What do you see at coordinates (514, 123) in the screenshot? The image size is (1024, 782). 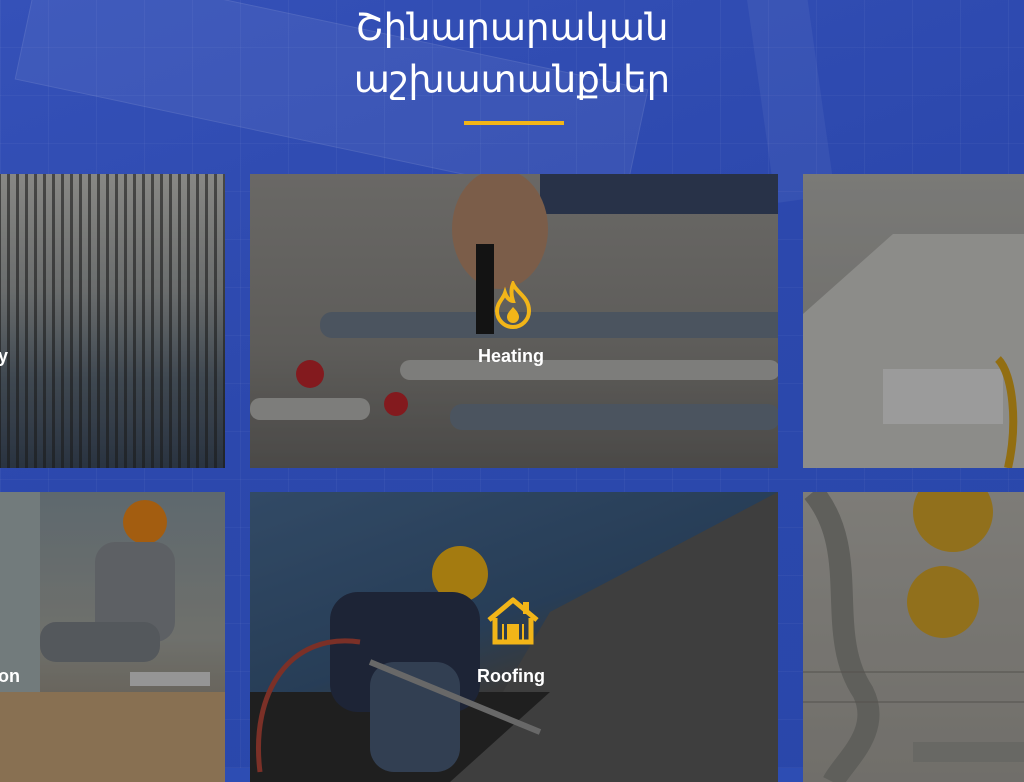 I see `title-underline` at bounding box center [514, 123].